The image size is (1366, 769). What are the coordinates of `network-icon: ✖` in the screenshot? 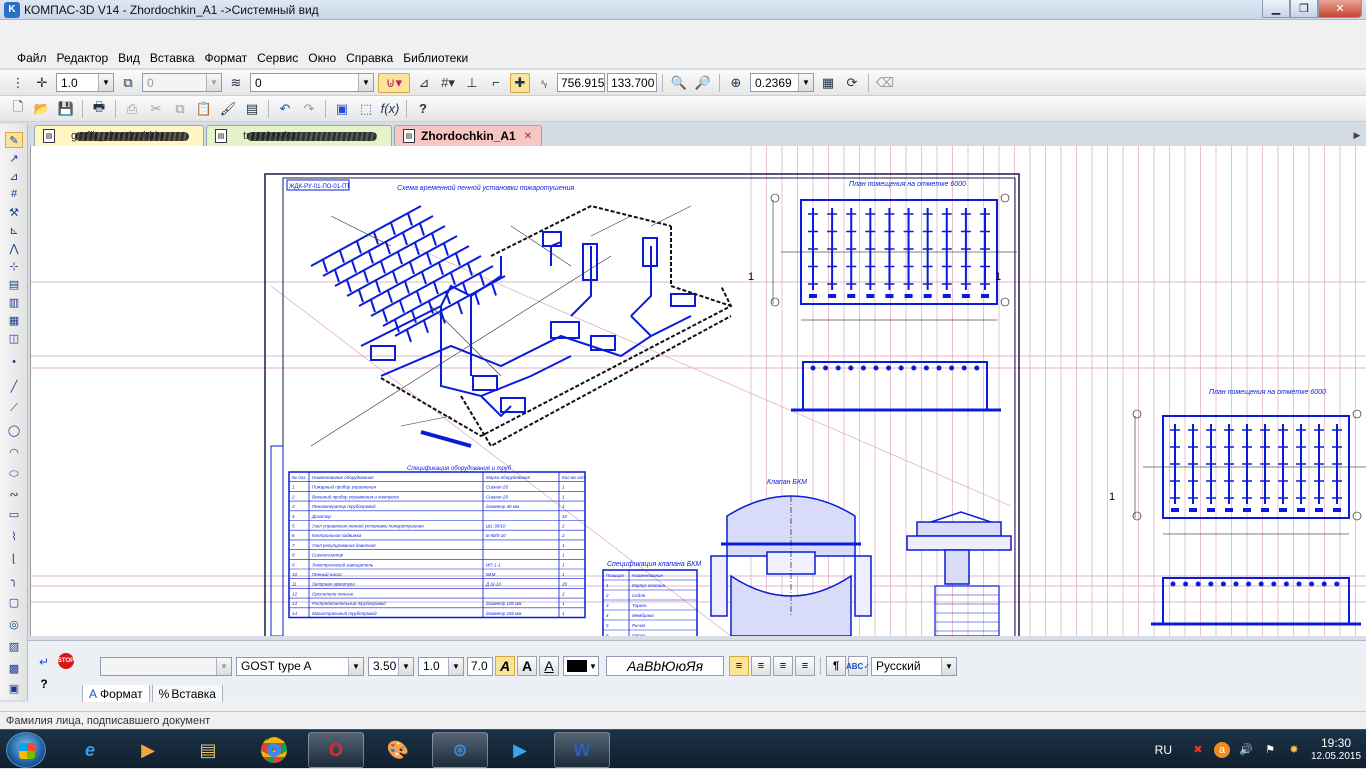 It's located at (1198, 750).